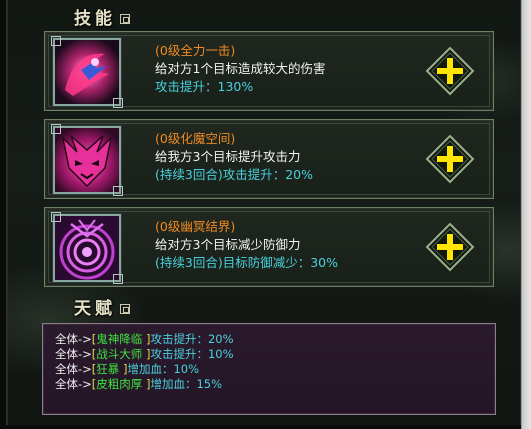 This screenshot has height=429, width=531. What do you see at coordinates (195, 50) in the screenshot?
I see `skill-name: (0级全力一击)` at bounding box center [195, 50].